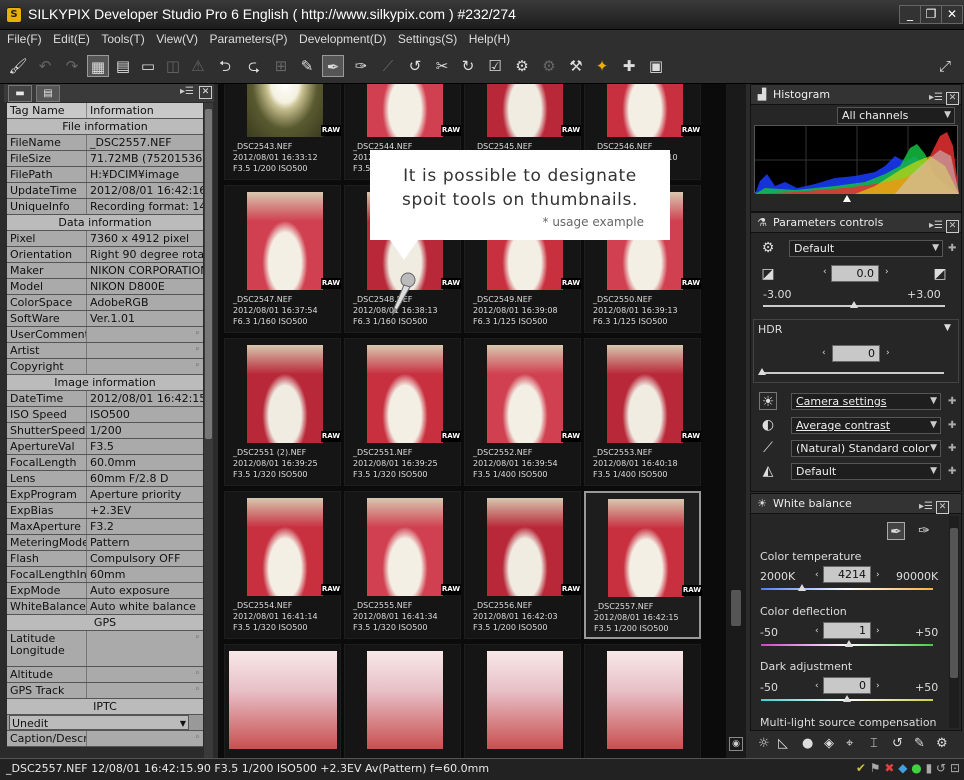  What do you see at coordinates (916, 768) in the screenshot?
I see `label-icon: ●` at bounding box center [916, 768].